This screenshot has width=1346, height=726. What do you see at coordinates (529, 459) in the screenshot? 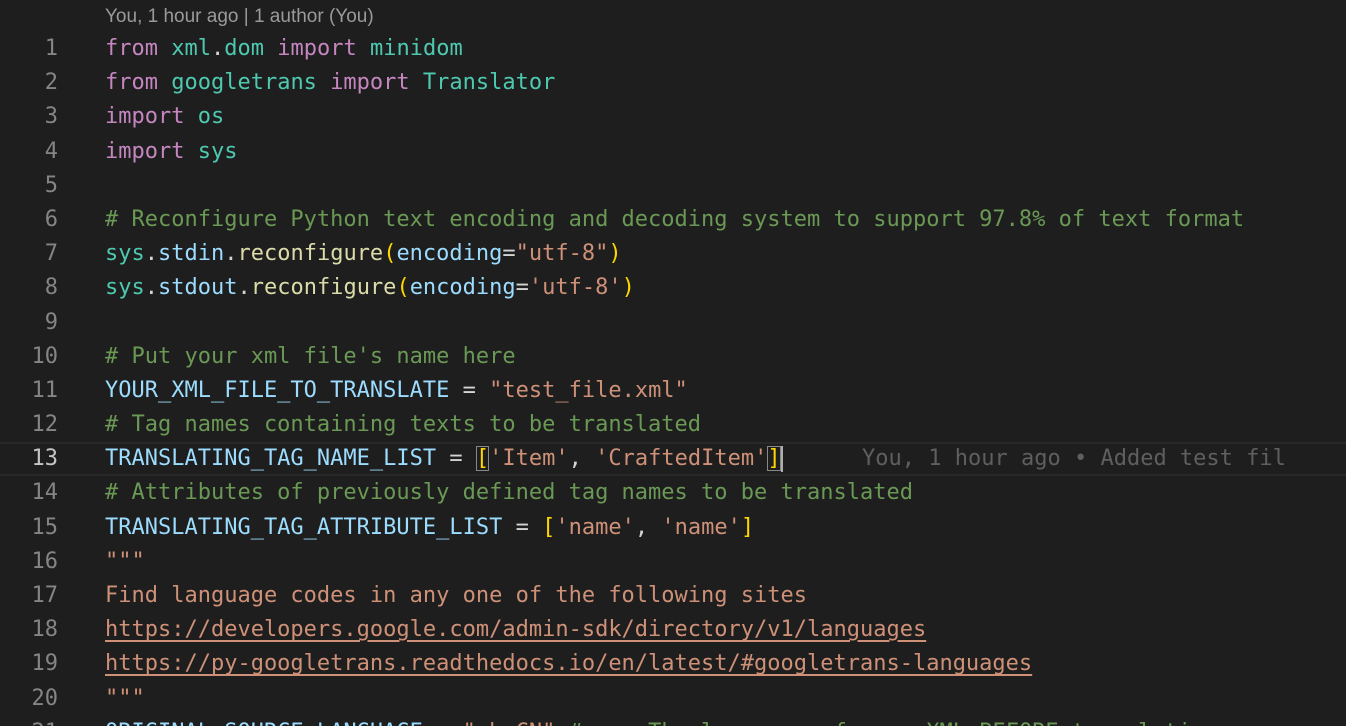
I see `code-token: 'Item'` at bounding box center [529, 459].